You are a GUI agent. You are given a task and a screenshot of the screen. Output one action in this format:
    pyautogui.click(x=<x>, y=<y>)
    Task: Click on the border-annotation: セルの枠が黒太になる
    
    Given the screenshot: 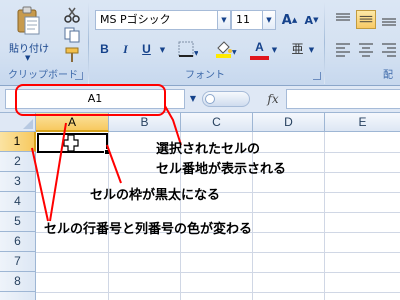 What is the action you would take?
    pyautogui.click(x=155, y=195)
    